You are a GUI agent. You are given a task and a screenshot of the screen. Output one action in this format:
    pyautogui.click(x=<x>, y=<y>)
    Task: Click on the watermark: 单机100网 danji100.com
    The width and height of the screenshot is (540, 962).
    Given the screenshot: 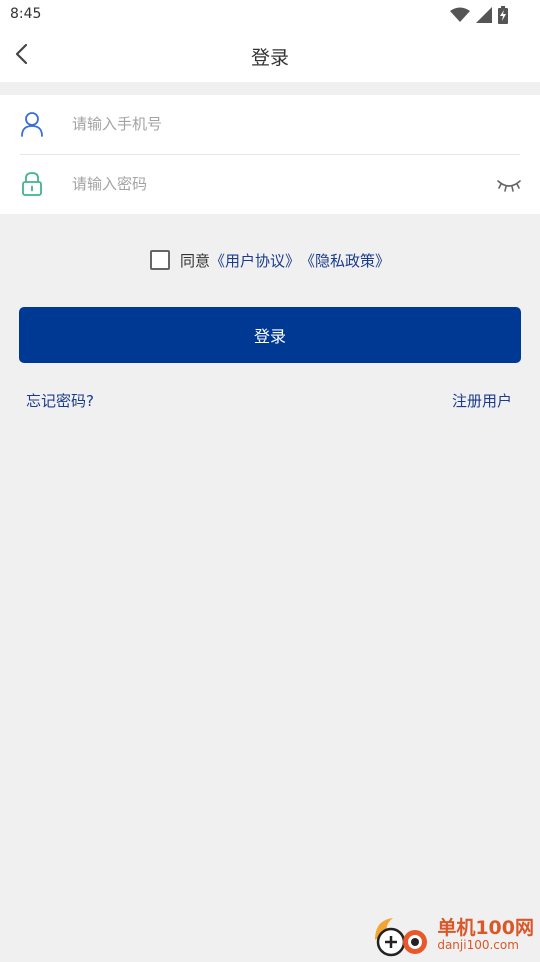 What is the action you would take?
    pyautogui.click(x=452, y=935)
    